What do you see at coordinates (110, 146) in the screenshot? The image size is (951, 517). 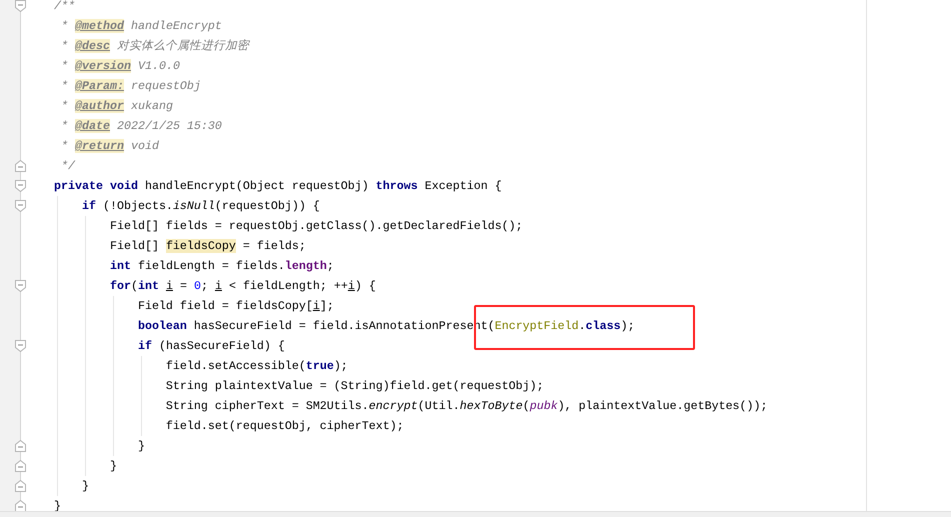 I see `code-line: * @return void` at bounding box center [110, 146].